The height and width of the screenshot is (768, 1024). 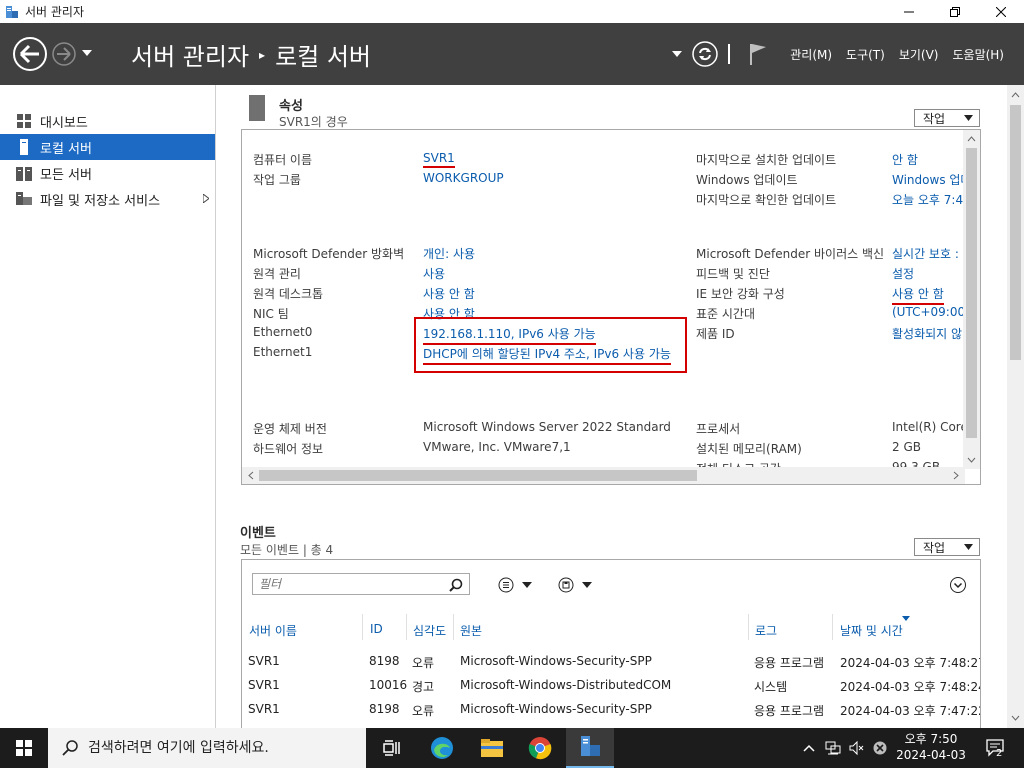 I want to click on column-header-log: 로그, so click(x=766, y=630).